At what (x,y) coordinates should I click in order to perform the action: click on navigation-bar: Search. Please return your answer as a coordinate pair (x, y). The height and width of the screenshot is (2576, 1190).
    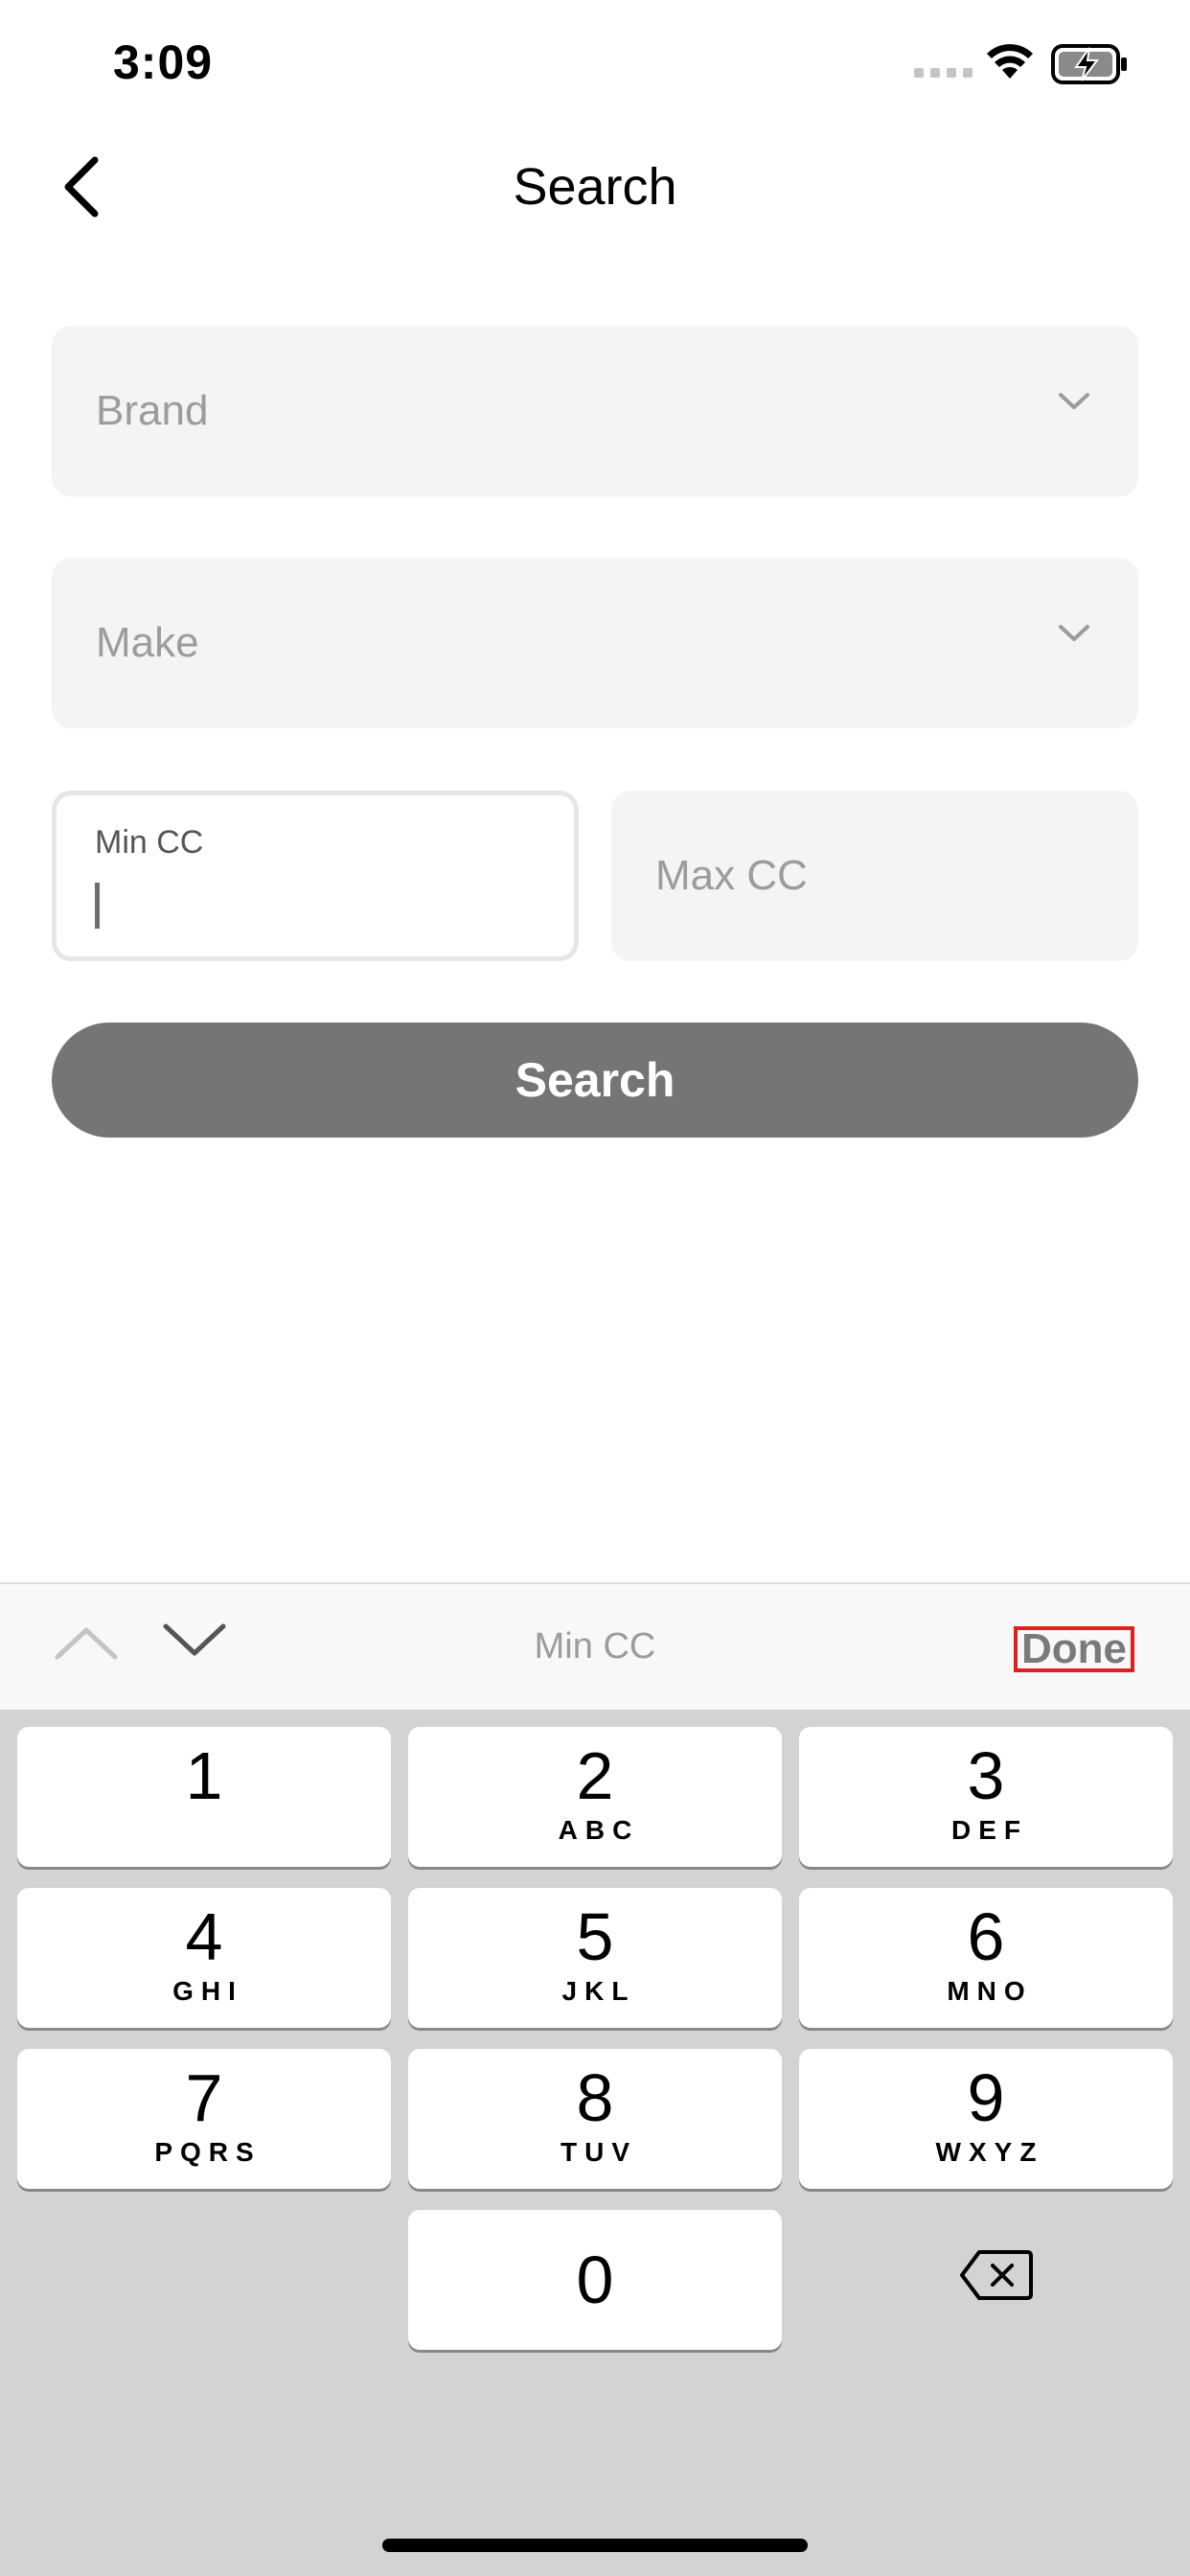
    Looking at the image, I should click on (595, 187).